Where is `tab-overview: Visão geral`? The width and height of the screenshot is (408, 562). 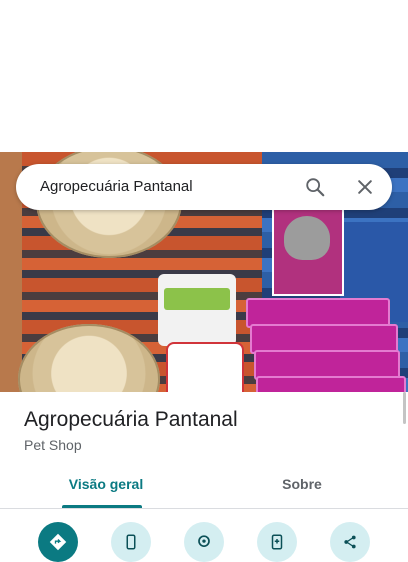
tab-overview: Visão geral is located at coordinates (106, 484).